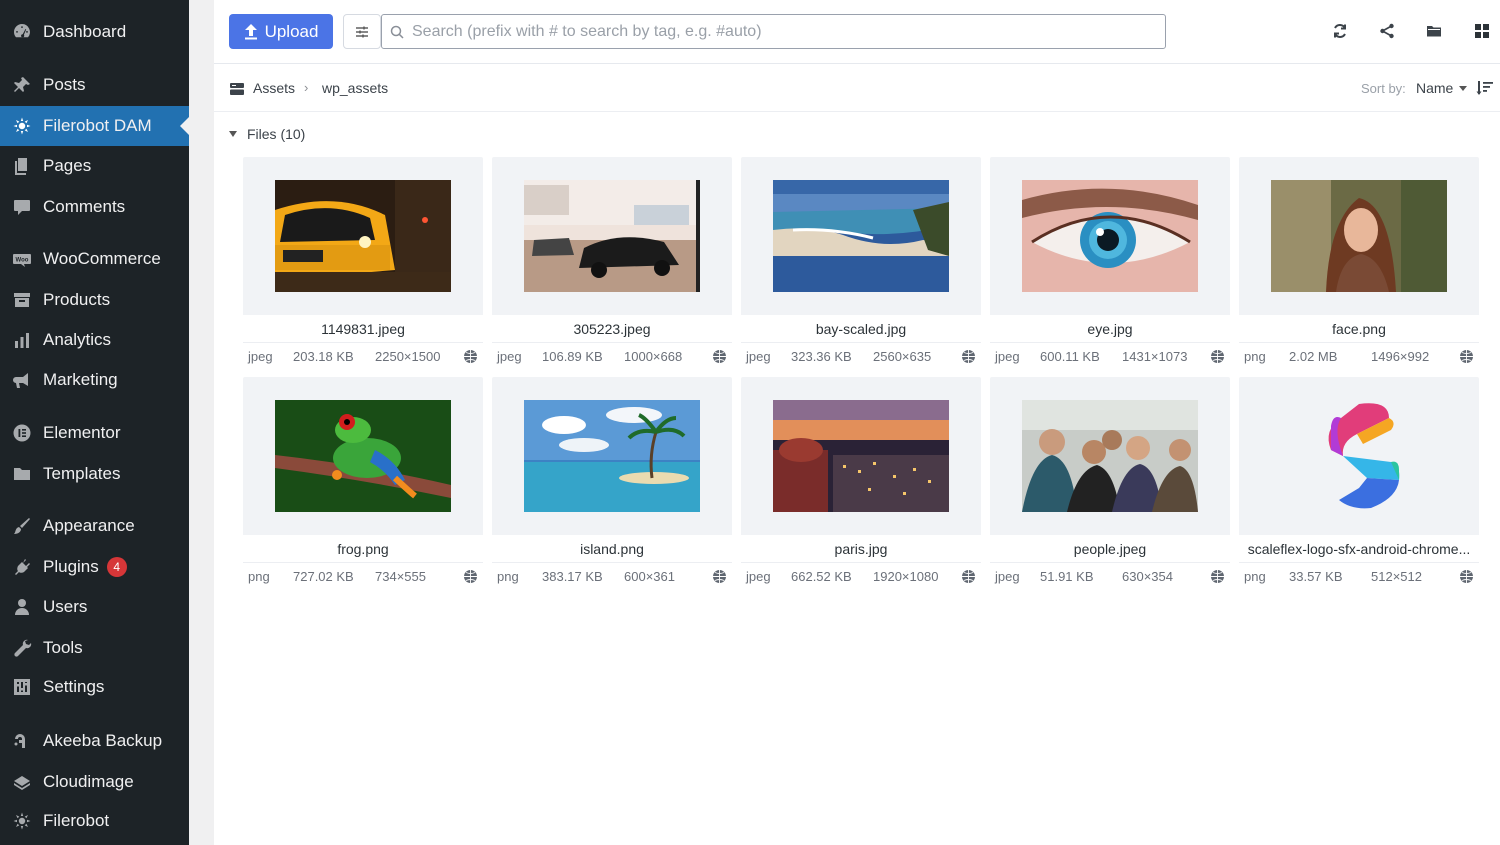 This screenshot has width=1500, height=845. I want to click on sidebar-item-templates: Templates, so click(94, 474).